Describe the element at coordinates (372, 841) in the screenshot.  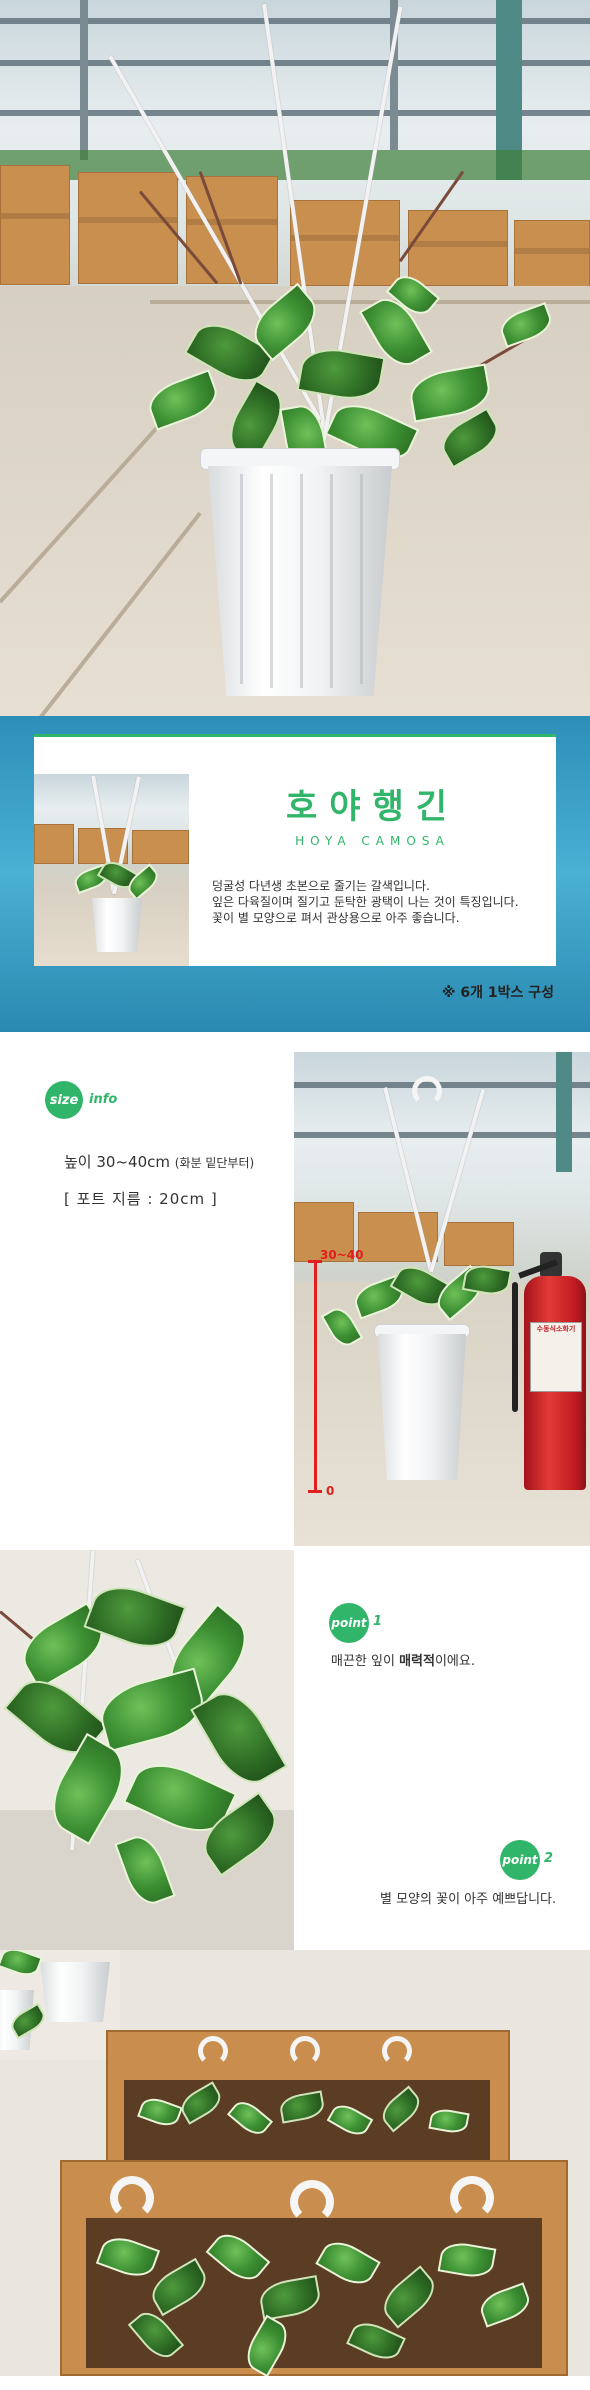
I see `product-subtitle: HOYA CAMOSA` at that location.